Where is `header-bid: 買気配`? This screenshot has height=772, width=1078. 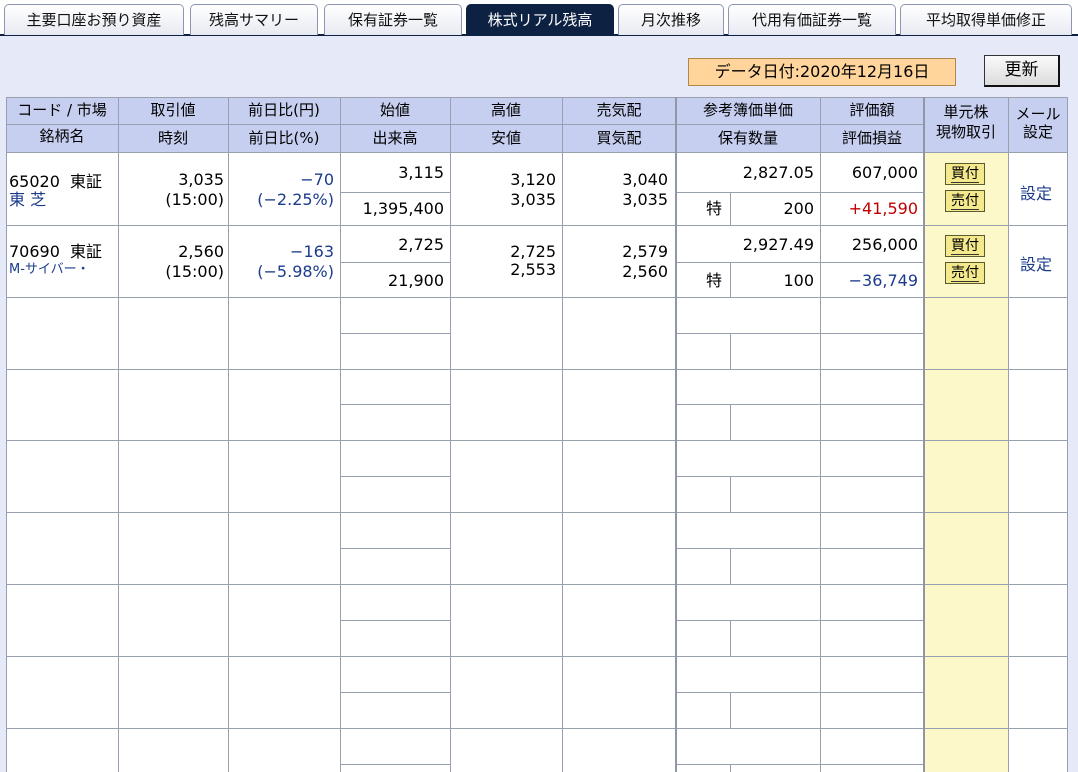
header-bid: 買気配 is located at coordinates (619, 138).